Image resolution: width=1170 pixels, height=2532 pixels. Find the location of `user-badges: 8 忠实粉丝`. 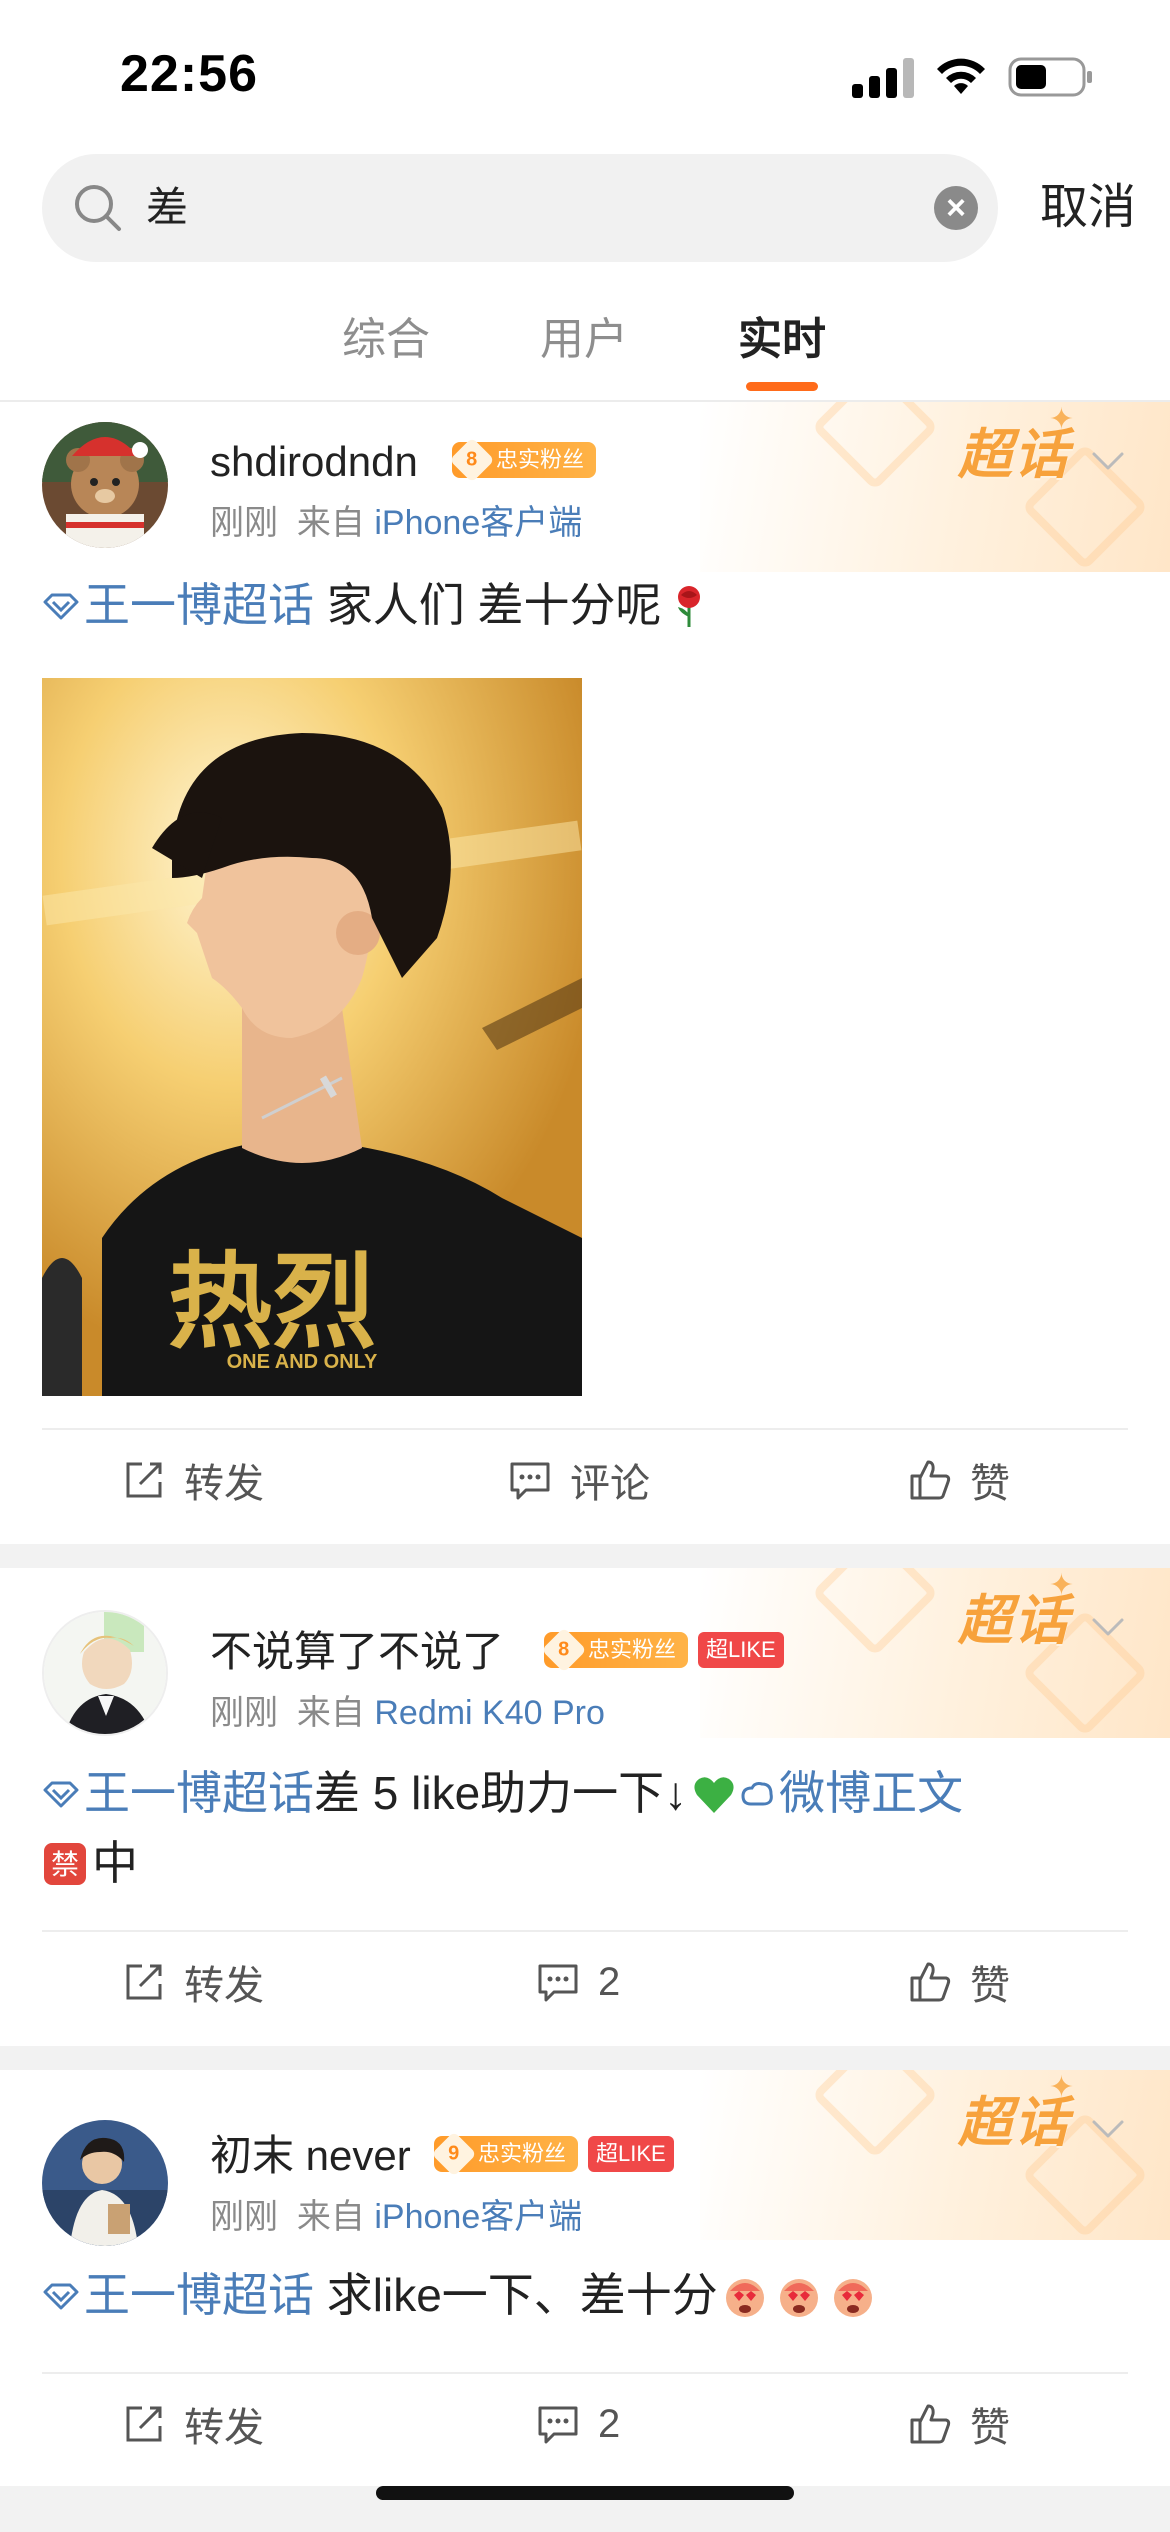

user-badges: 8 忠实粉丝 is located at coordinates (523, 460).